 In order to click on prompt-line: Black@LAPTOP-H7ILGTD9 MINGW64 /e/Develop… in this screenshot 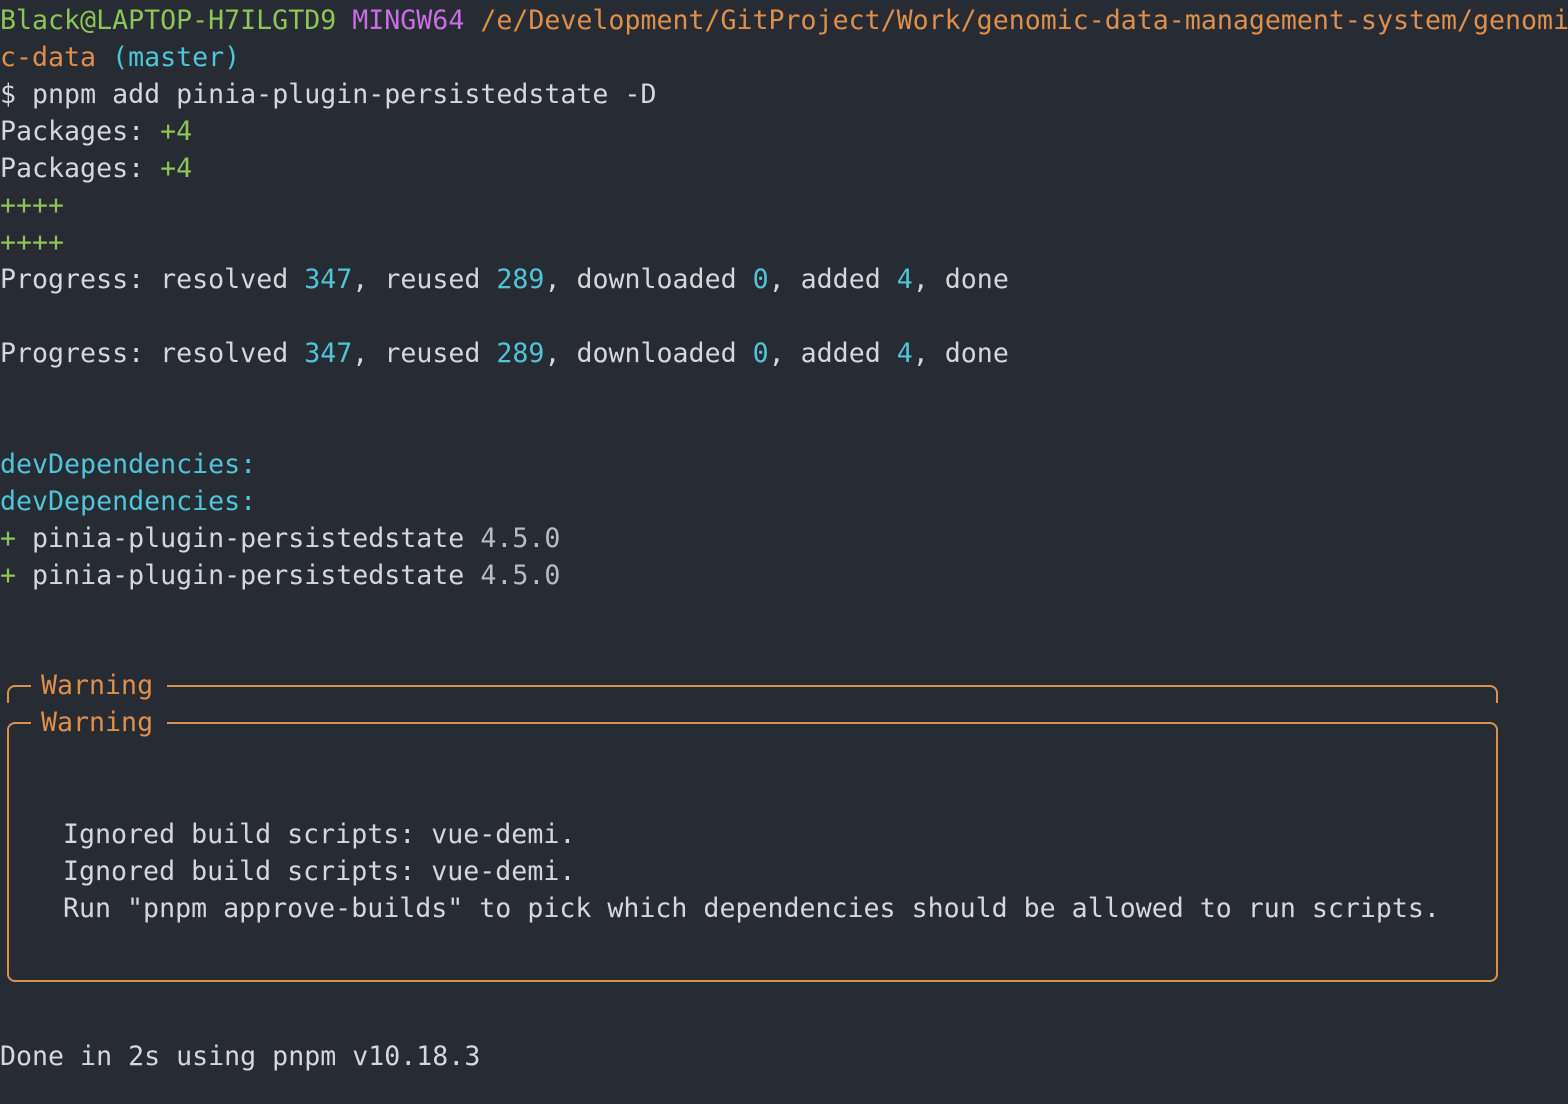, I will do `click(784, 20)`.